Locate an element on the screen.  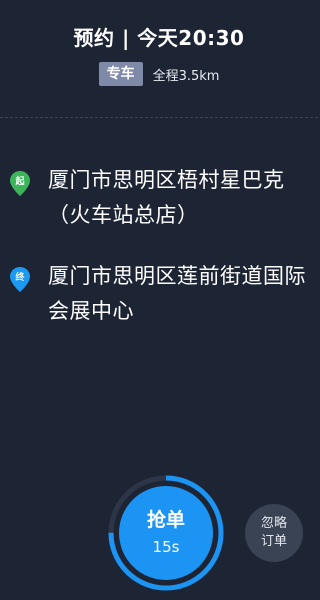
total-distance: 全程3.5km is located at coordinates (186, 76).